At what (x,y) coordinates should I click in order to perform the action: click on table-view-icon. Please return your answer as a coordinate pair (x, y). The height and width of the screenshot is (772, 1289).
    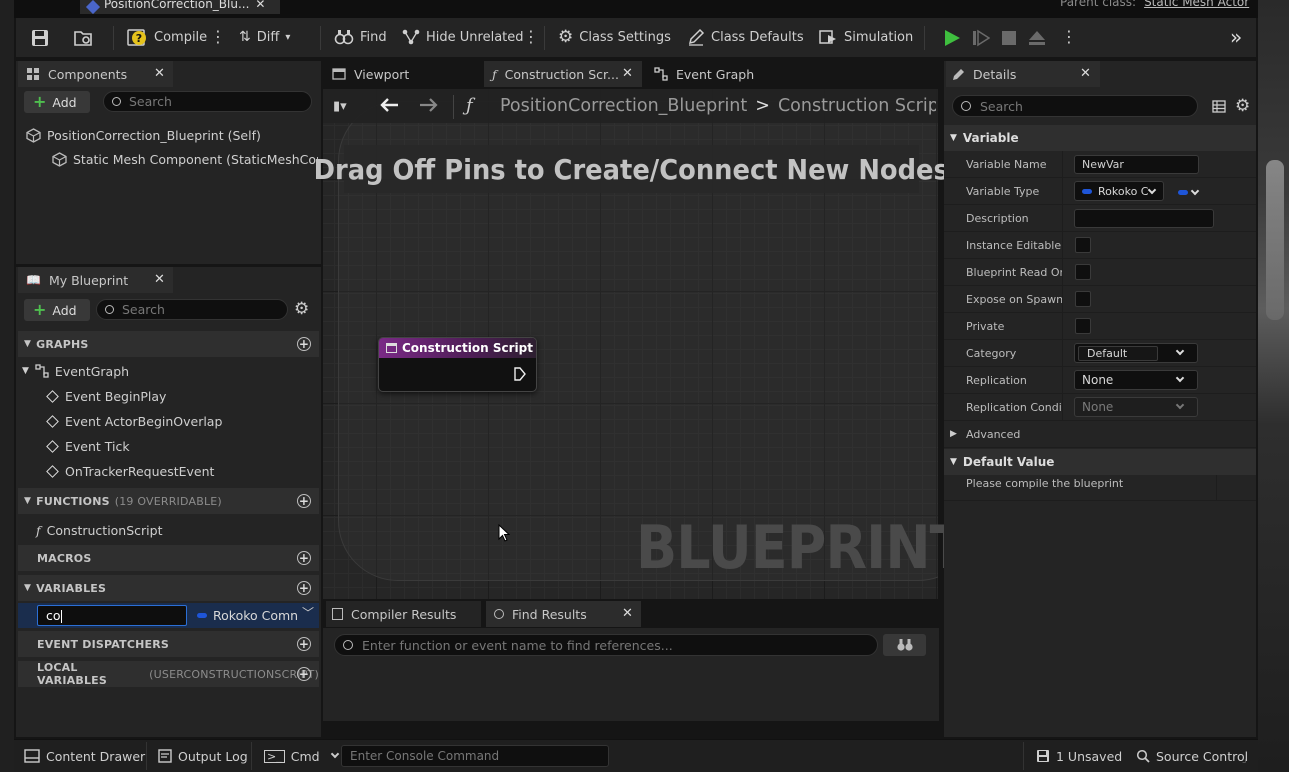
    Looking at the image, I should click on (1219, 106).